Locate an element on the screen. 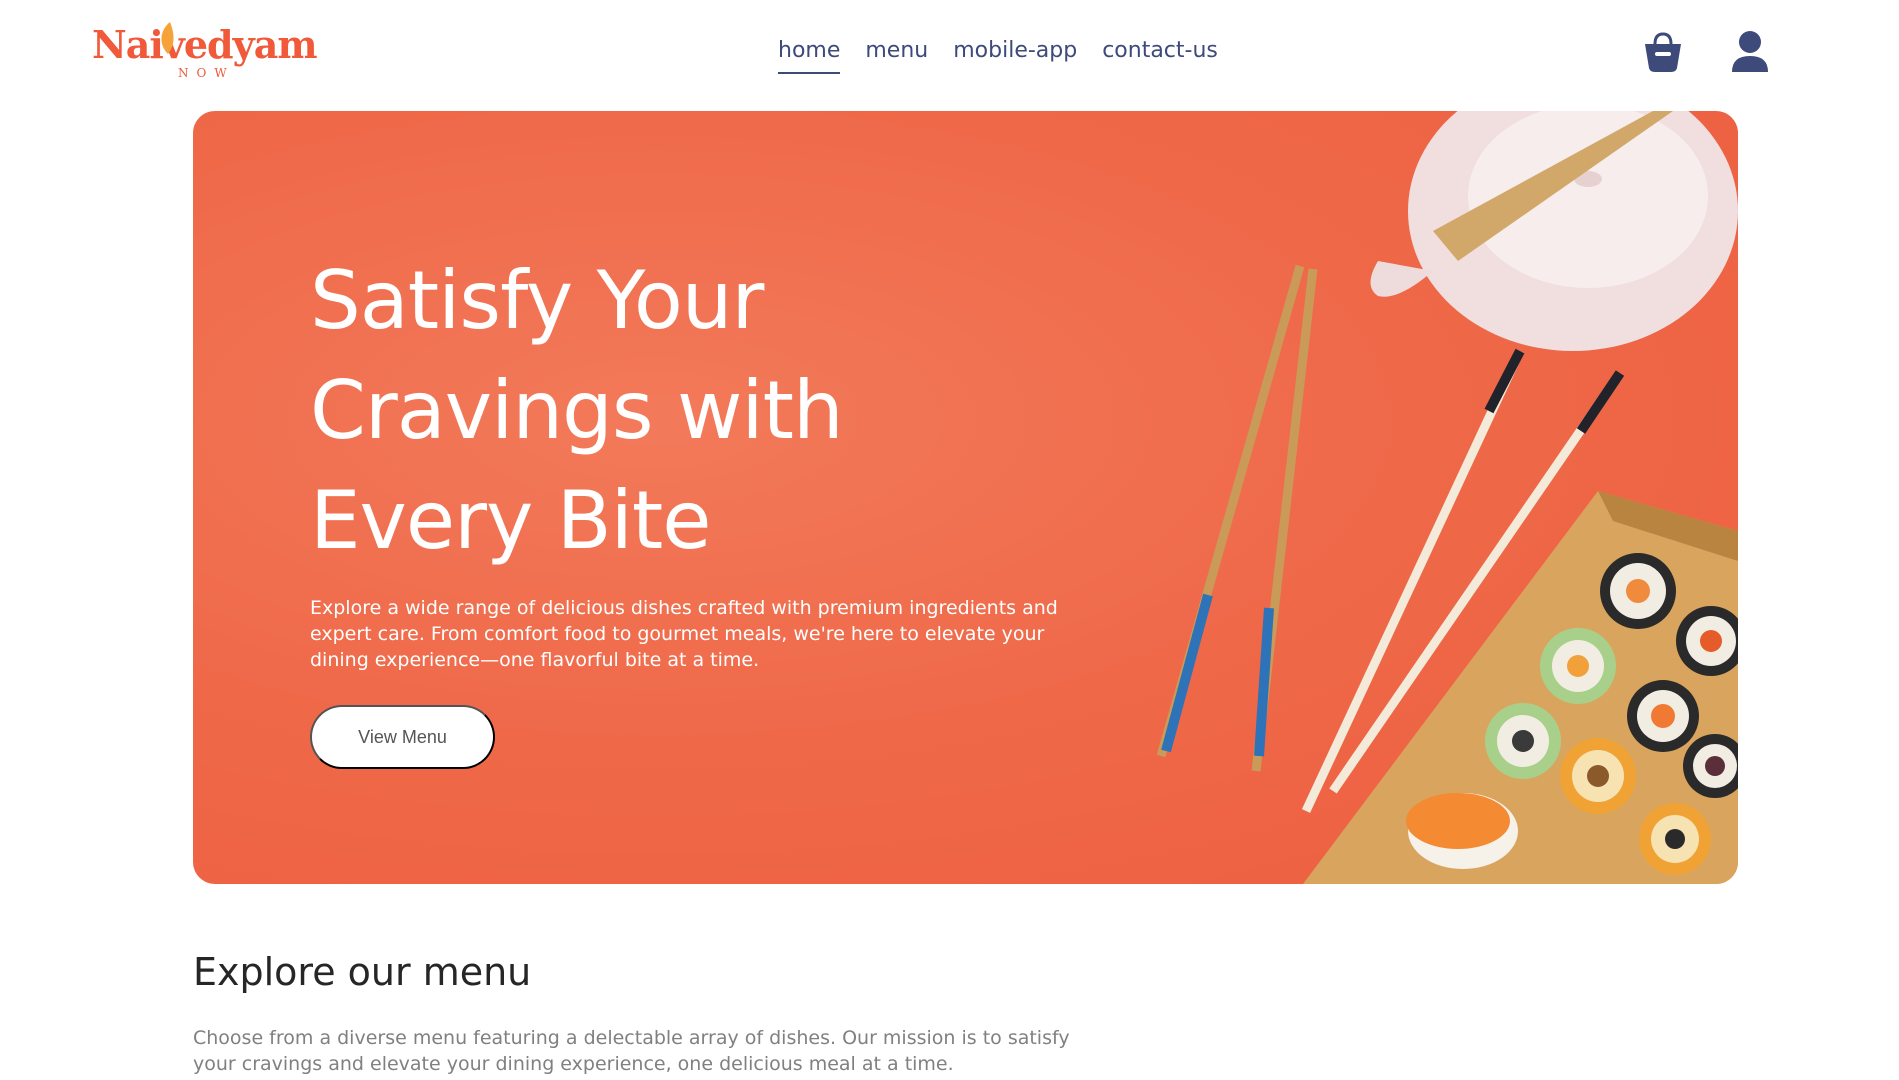  brand-logo: Naivedyam NOW is located at coordinates (212, 55).